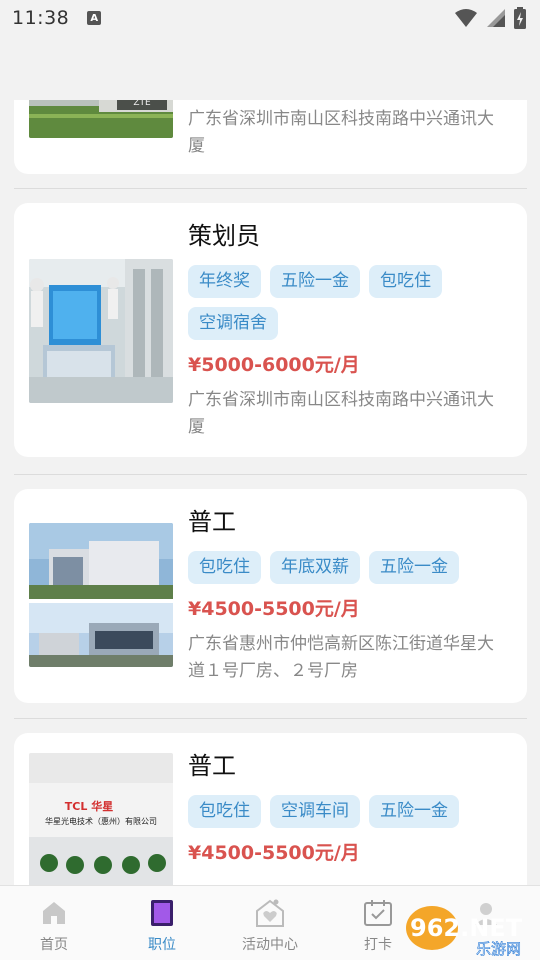 This screenshot has width=540, height=960. What do you see at coordinates (498, 949) in the screenshot?
I see `watermark-sub: 乐游网` at bounding box center [498, 949].